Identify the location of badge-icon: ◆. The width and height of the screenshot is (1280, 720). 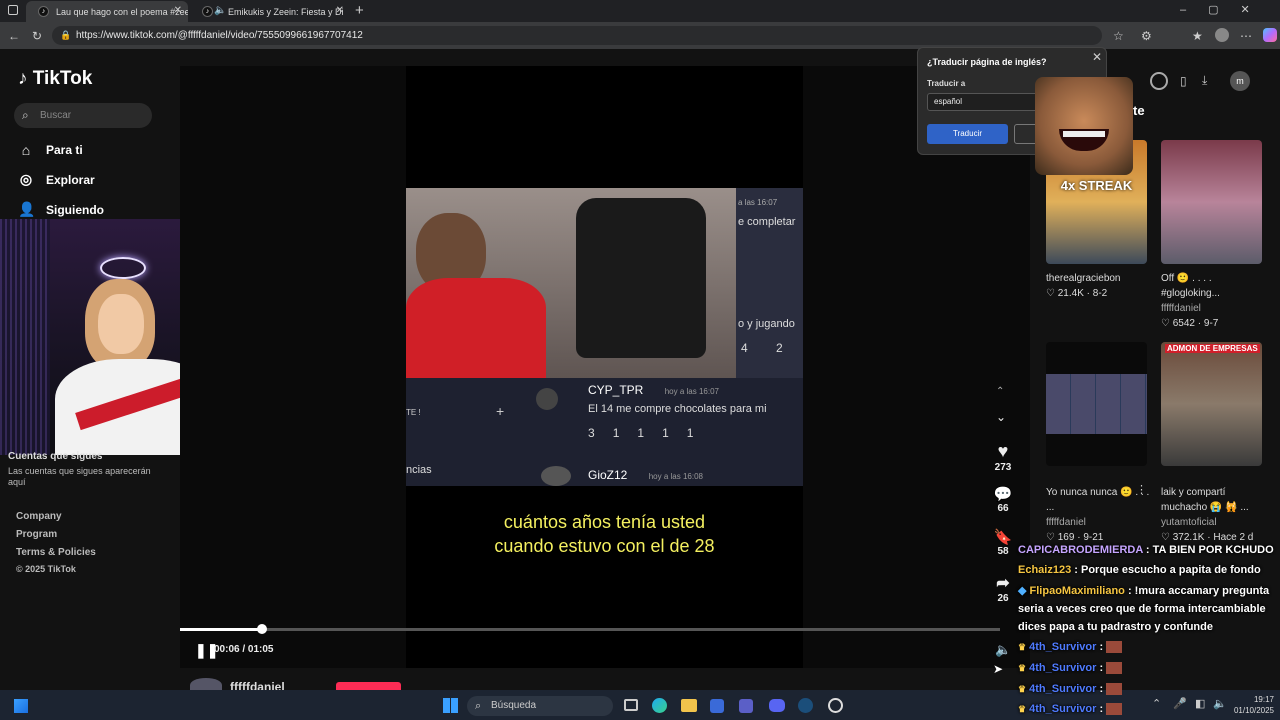
(1022, 591).